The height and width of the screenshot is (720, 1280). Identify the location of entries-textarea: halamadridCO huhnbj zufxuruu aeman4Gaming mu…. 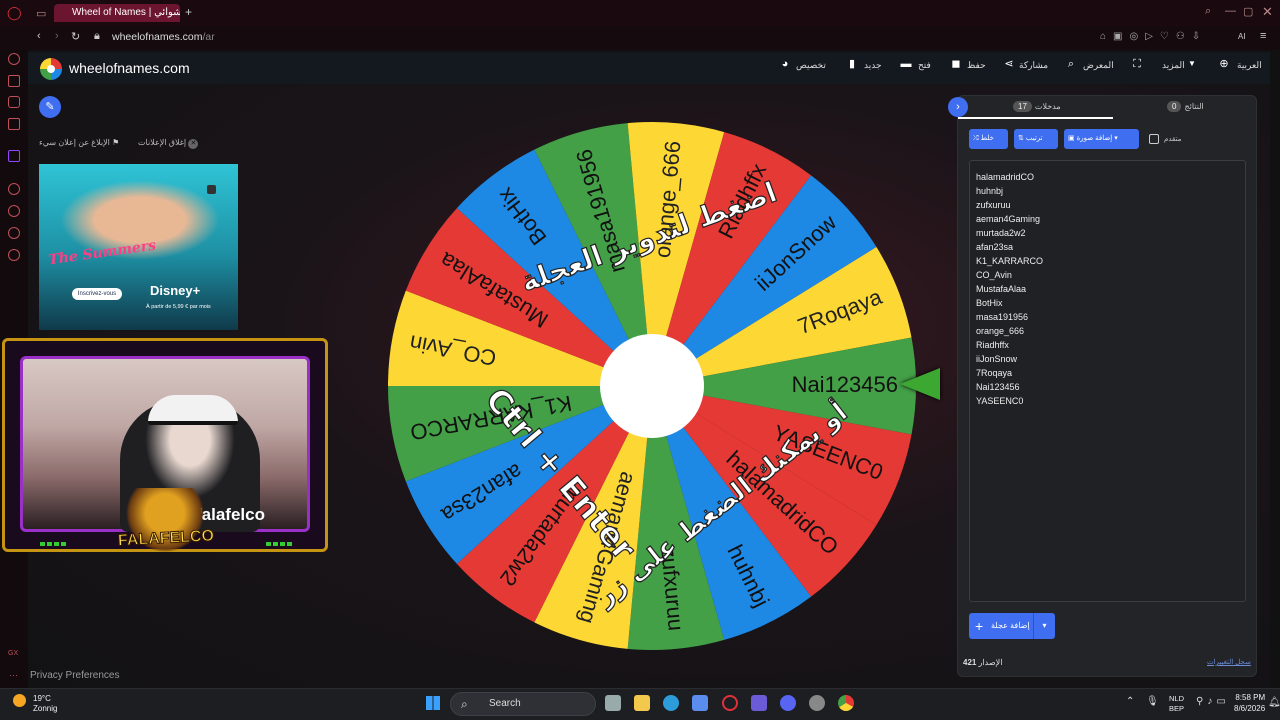
(1107, 381).